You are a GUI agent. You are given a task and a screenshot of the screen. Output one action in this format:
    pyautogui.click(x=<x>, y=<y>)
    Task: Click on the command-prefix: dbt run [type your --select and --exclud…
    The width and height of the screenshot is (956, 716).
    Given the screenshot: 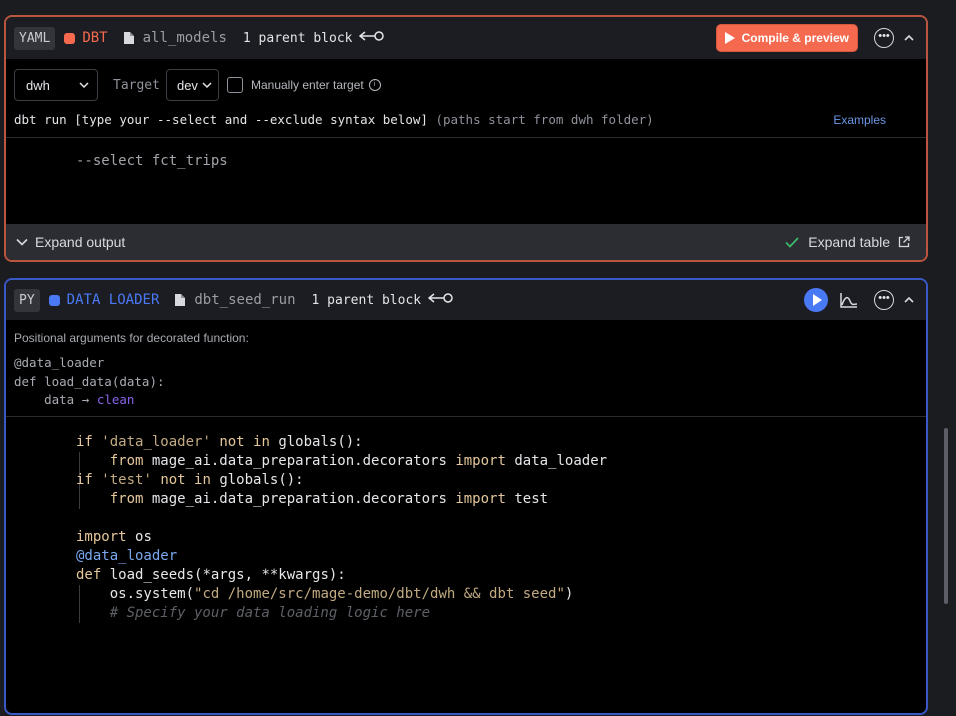 What is the action you would take?
    pyautogui.click(x=221, y=119)
    